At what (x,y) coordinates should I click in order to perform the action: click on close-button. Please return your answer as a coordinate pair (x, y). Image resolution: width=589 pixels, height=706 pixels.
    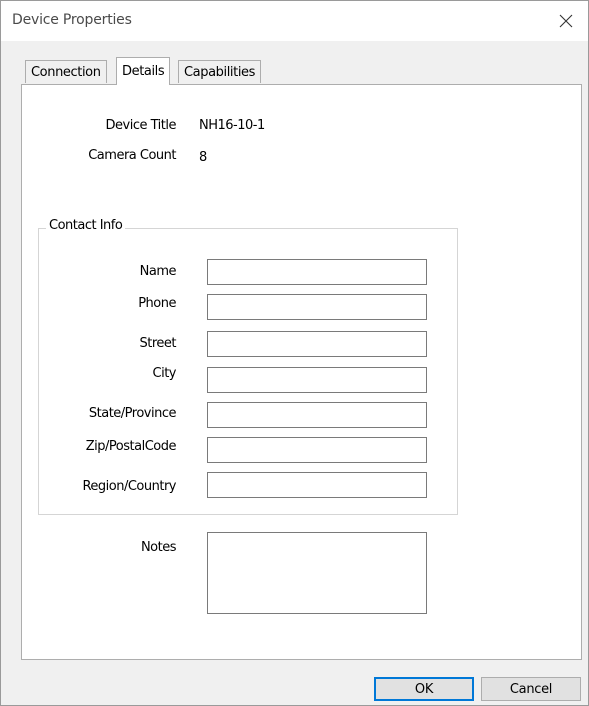
    Looking at the image, I should click on (566, 21).